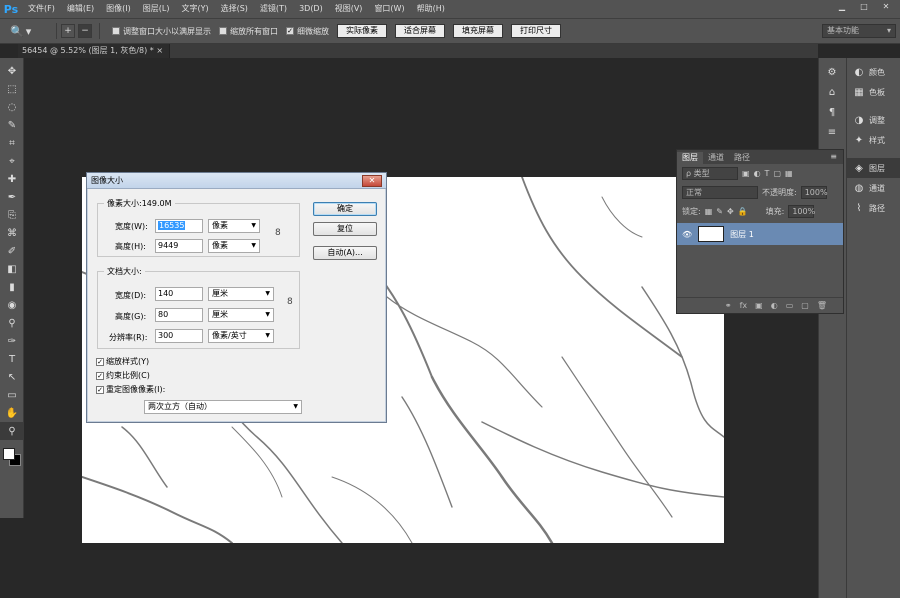 This screenshot has width=900, height=598. I want to click on layer-row: 👁 图层 1, so click(760, 234).